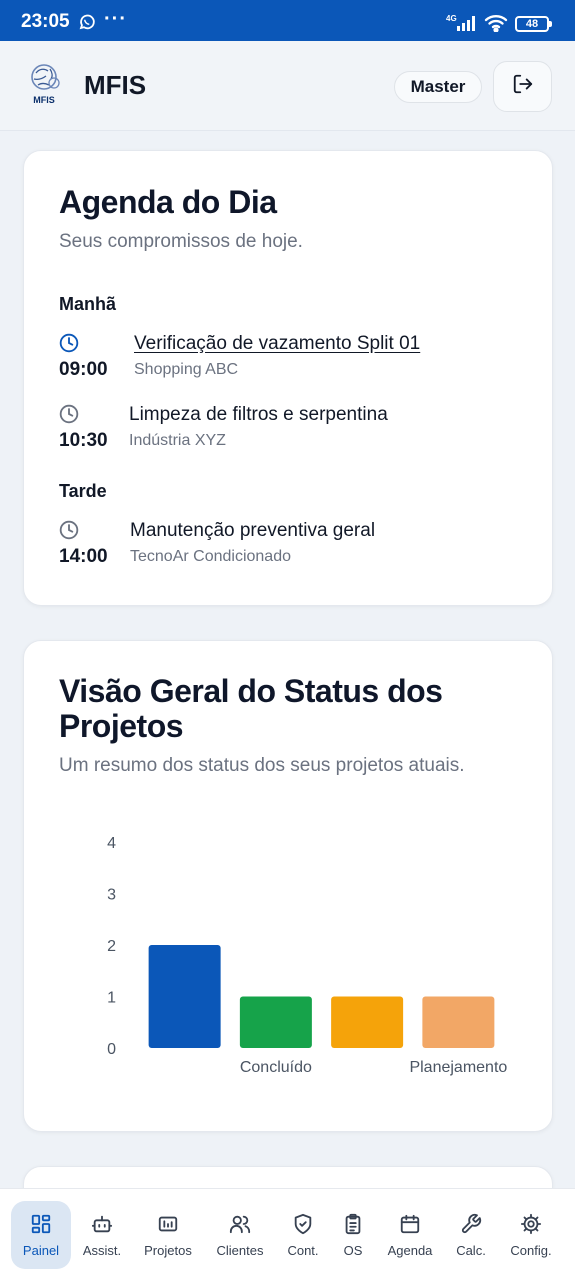  What do you see at coordinates (251, 708) in the screenshot?
I see `status-title: Visão Geral do Status dos Projetos` at bounding box center [251, 708].